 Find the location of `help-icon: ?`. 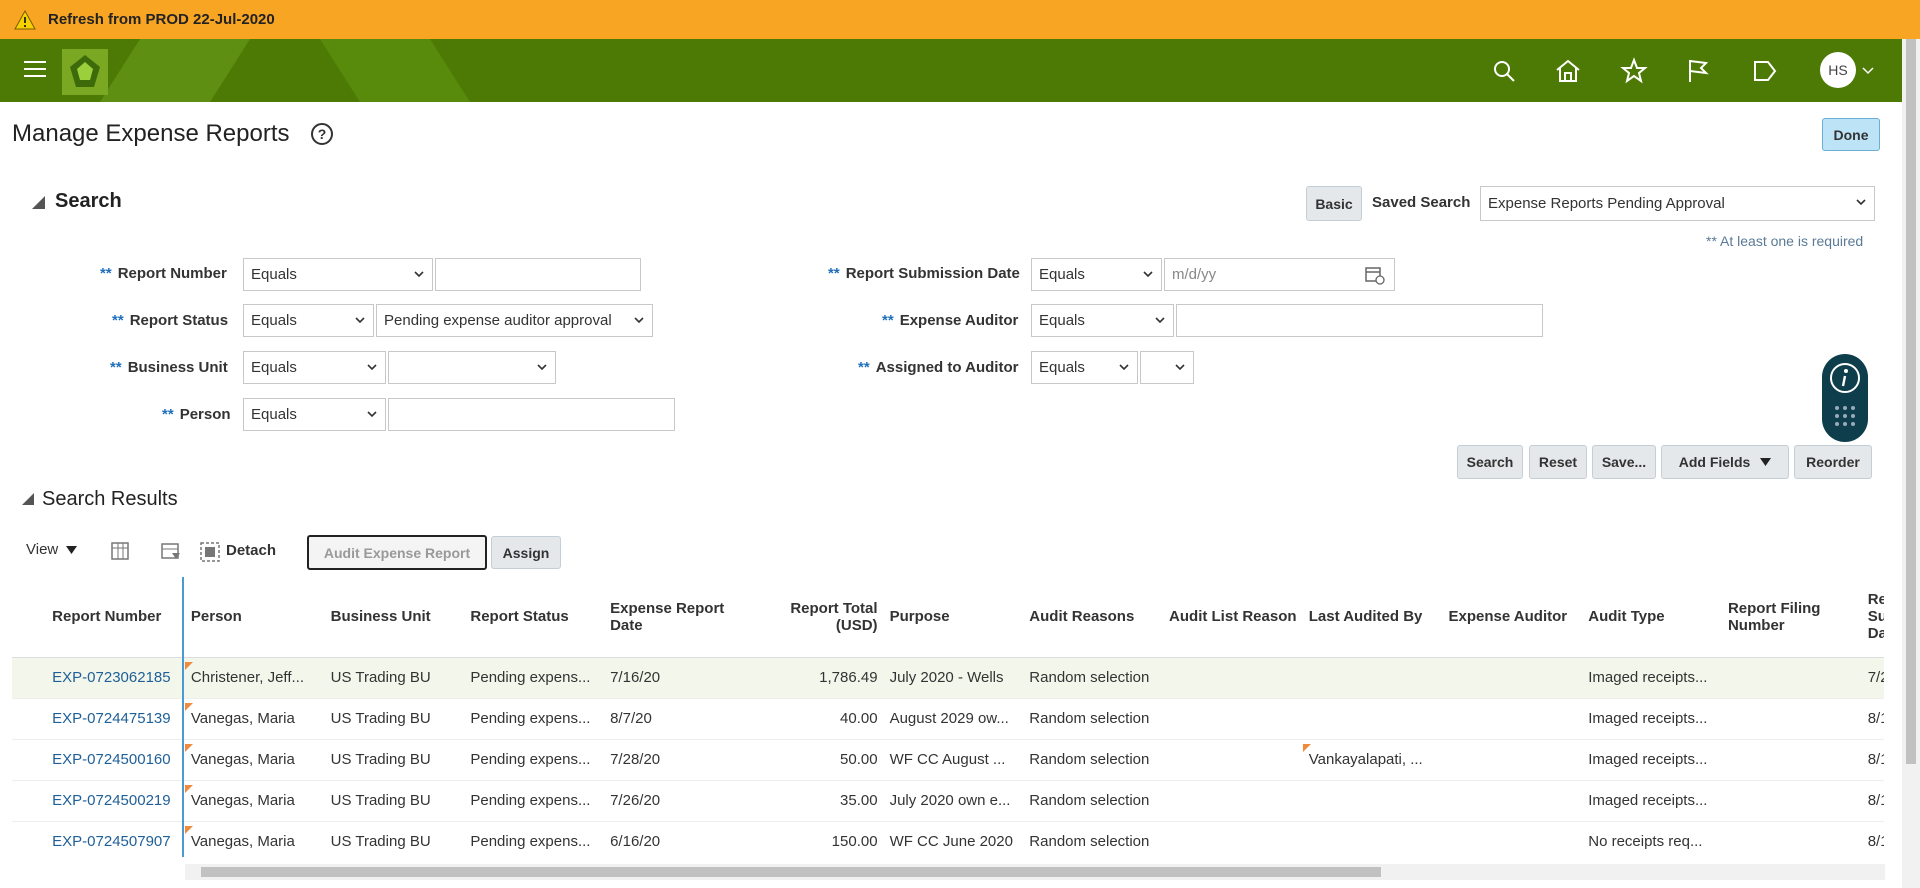

help-icon: ? is located at coordinates (322, 134).